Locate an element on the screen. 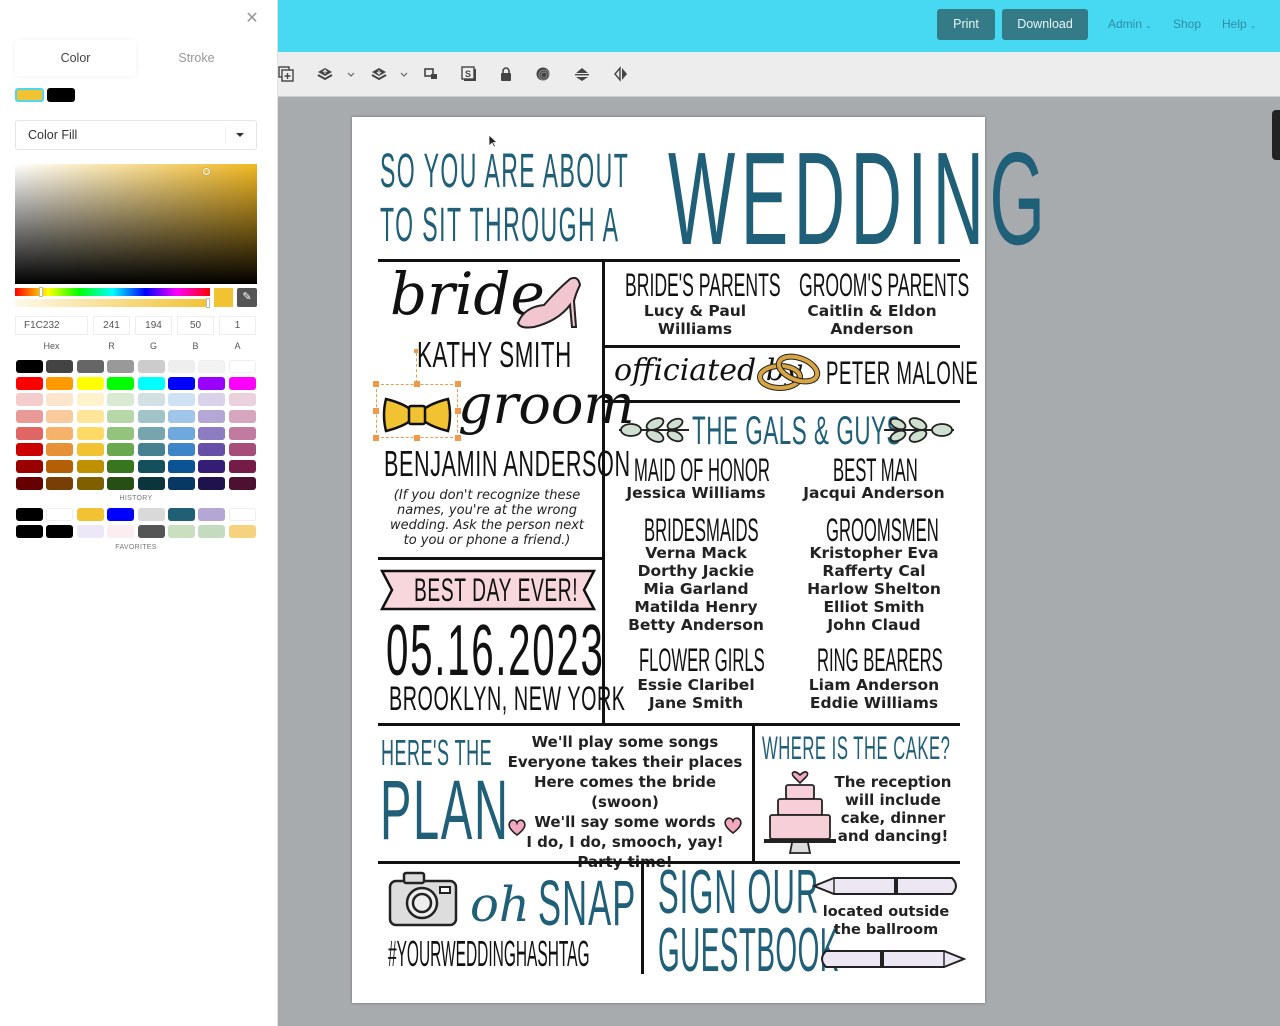 The width and height of the screenshot is (1280, 1026). nav-help: Help ⌄ is located at coordinates (1239, 24).